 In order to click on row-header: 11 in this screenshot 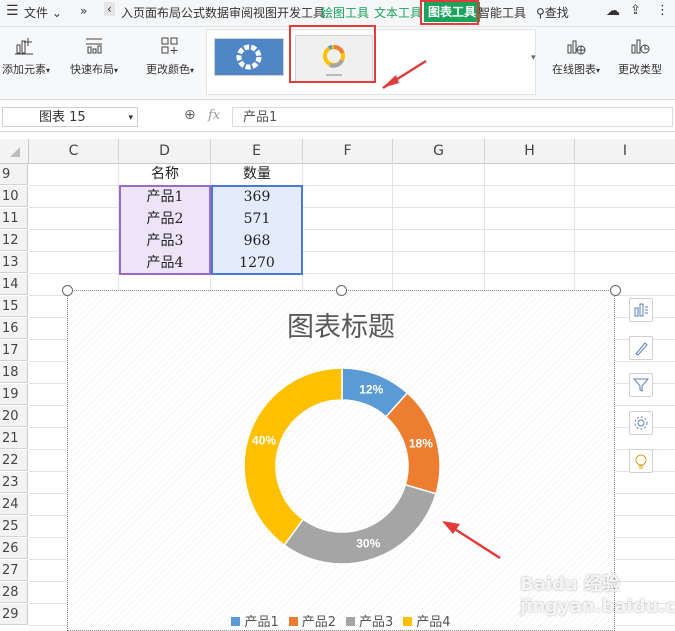, I will do `click(14, 218)`.